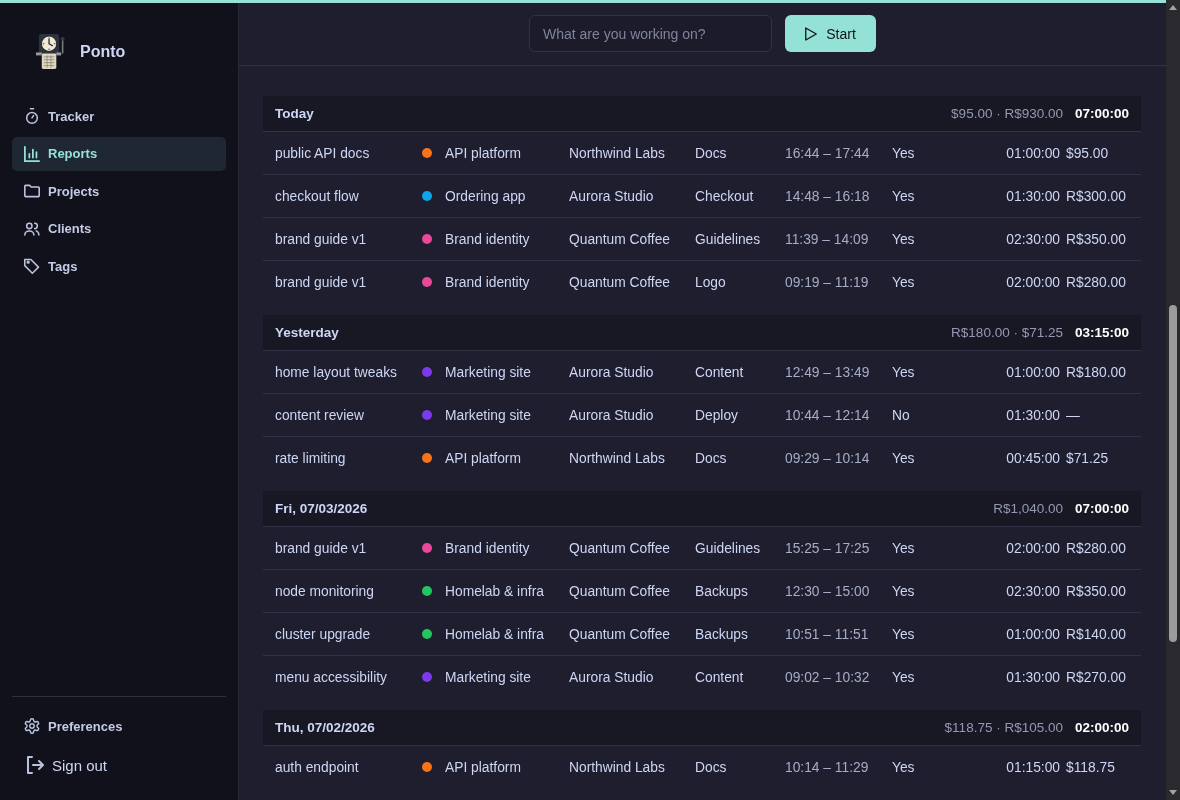 This screenshot has height=800, width=1180. I want to click on day-amounts: $95.00 · R$930.00, so click(1007, 113).